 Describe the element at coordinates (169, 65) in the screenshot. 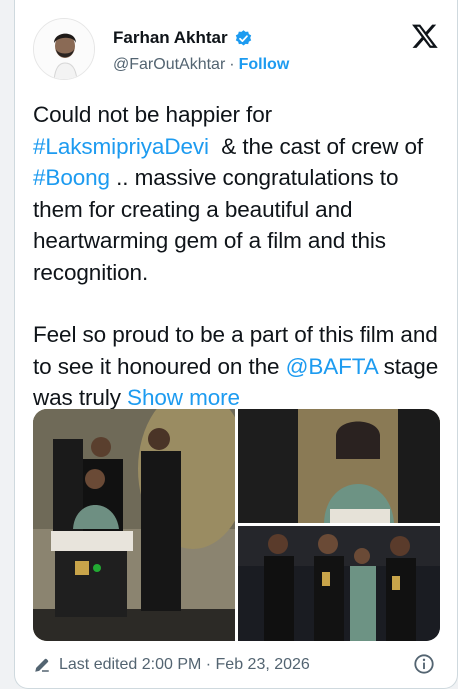

I see `author-handle: @FarOutAkhtar` at that location.